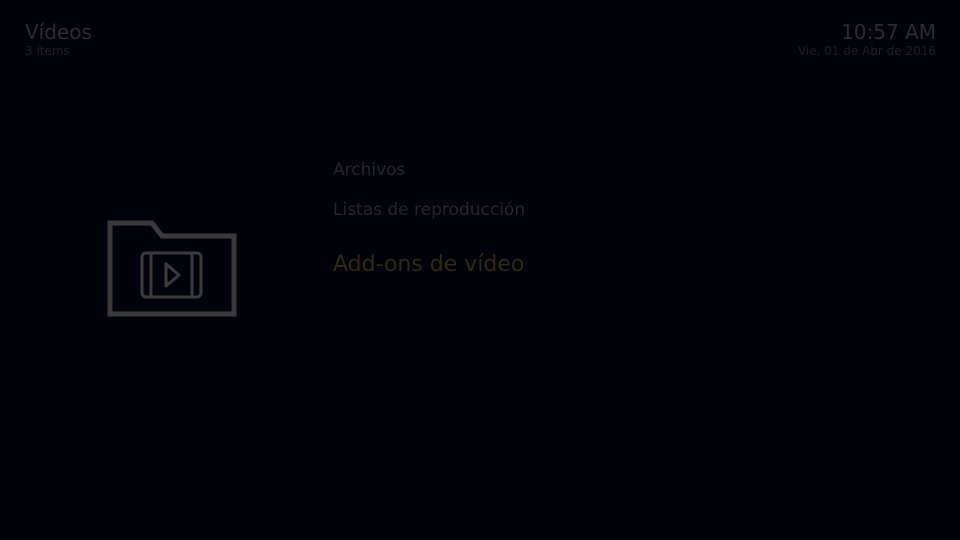  Describe the element at coordinates (369, 170) in the screenshot. I see `menu-item-archivos: Archivos` at that location.